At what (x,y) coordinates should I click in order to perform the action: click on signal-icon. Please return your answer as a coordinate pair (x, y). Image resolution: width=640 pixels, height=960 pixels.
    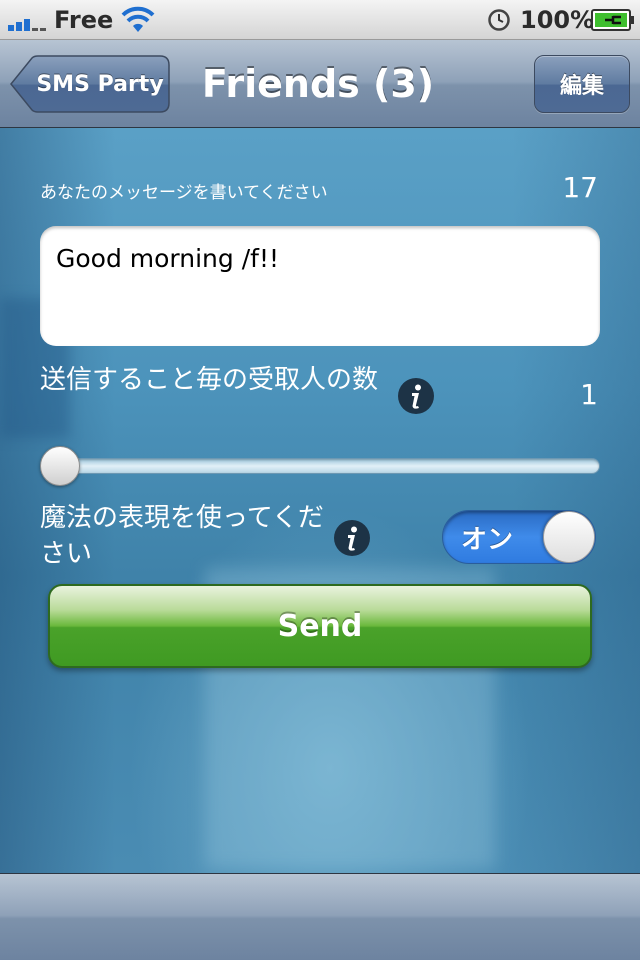
    Looking at the image, I should click on (27, 25).